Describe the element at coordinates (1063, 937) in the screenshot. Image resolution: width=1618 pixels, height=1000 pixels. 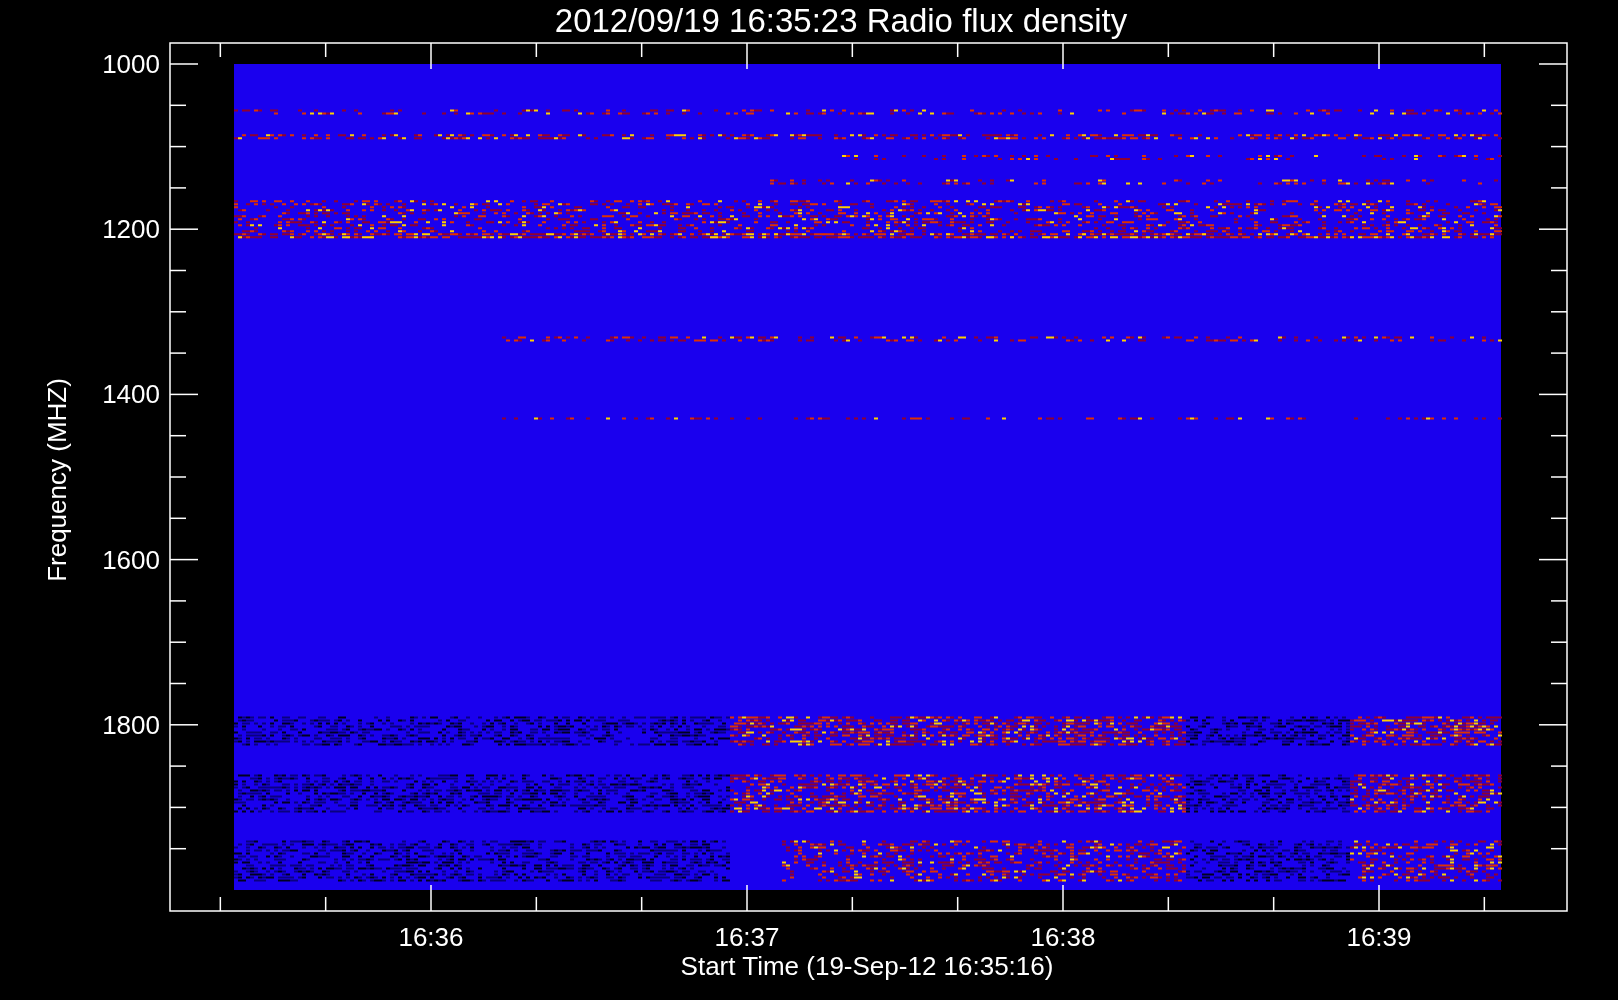
I see `axis-tick-label: 16:38` at that location.